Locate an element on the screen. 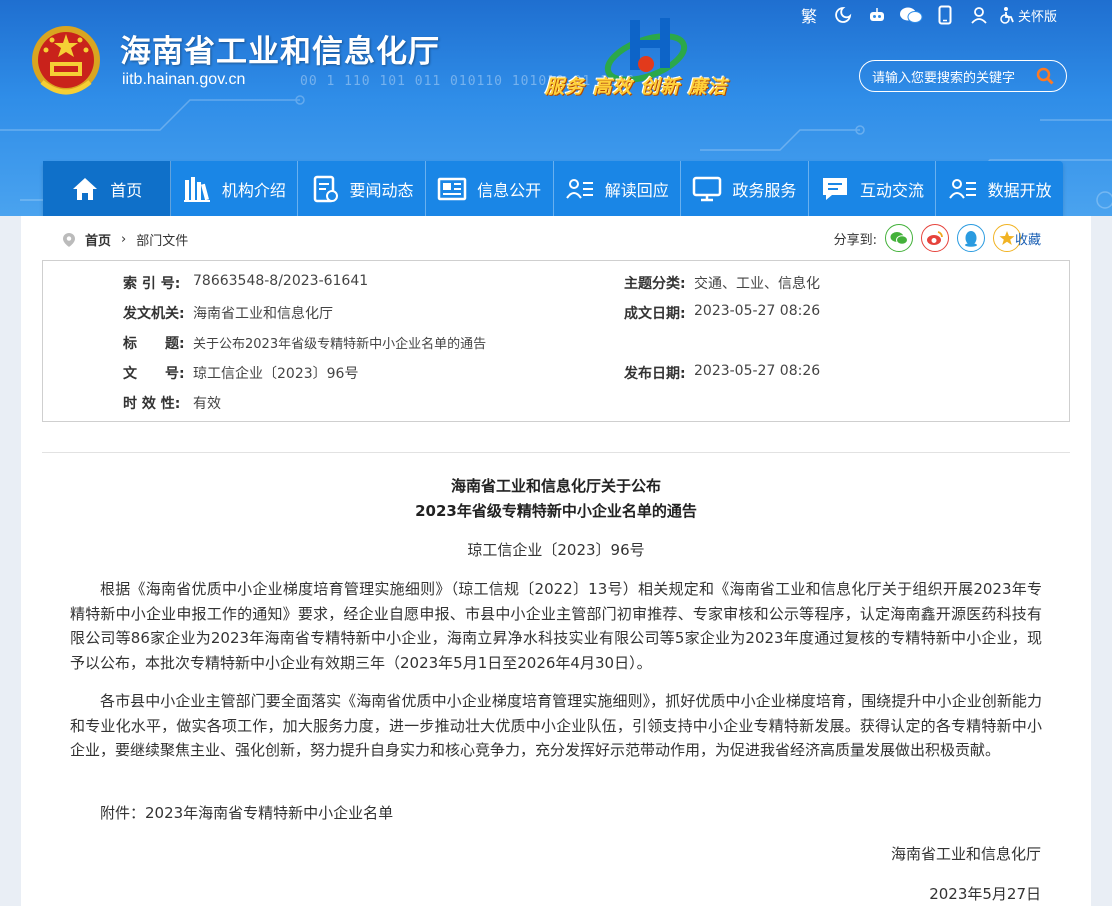 This screenshot has width=1112, height=906. site-domain: iitb.hainan.gov.cn is located at coordinates (184, 79).